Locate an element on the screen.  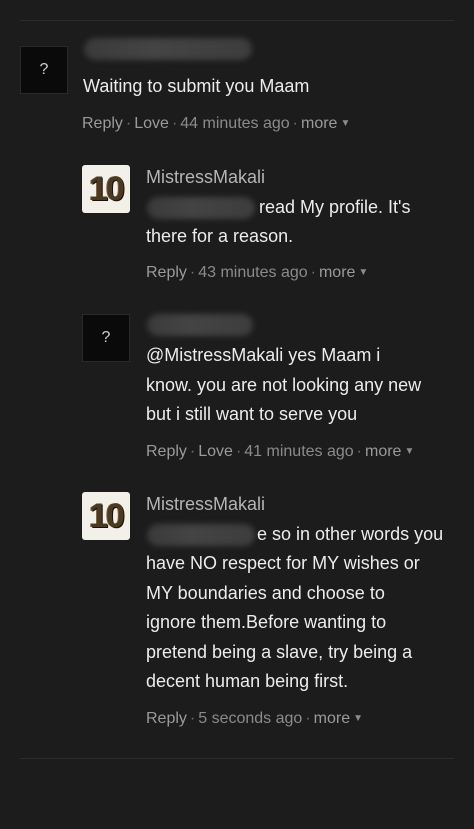
comment-actions: Reply · Love · 41 minutes ago · more ▼ is located at coordinates (280, 451).